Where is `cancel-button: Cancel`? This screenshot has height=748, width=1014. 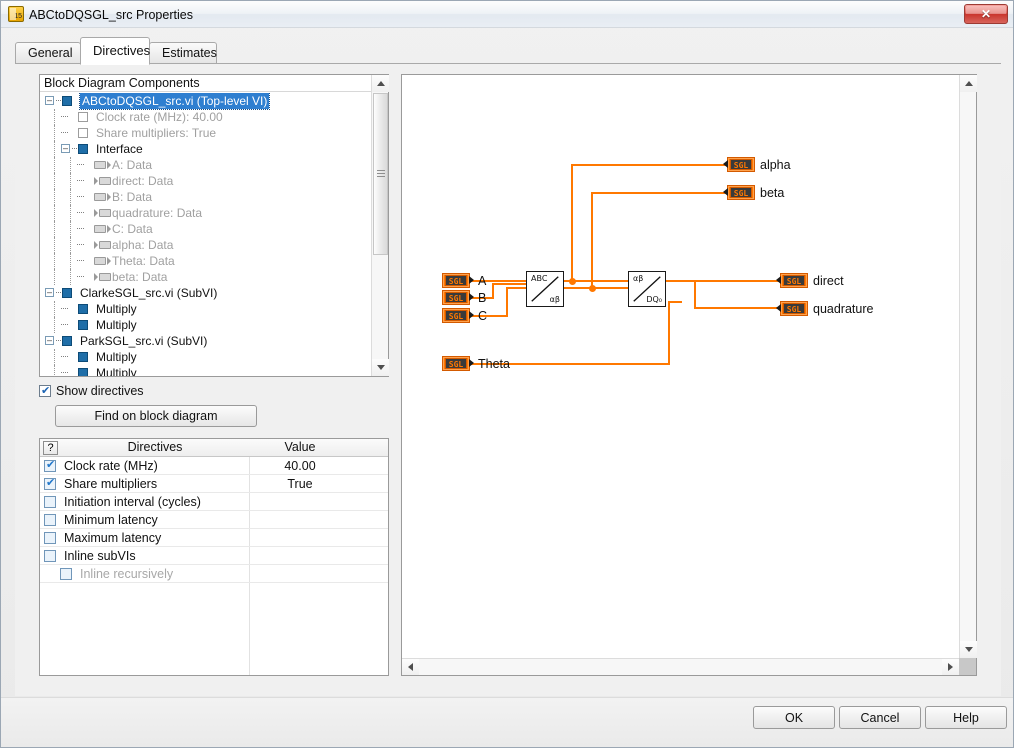
cancel-button: Cancel is located at coordinates (880, 717).